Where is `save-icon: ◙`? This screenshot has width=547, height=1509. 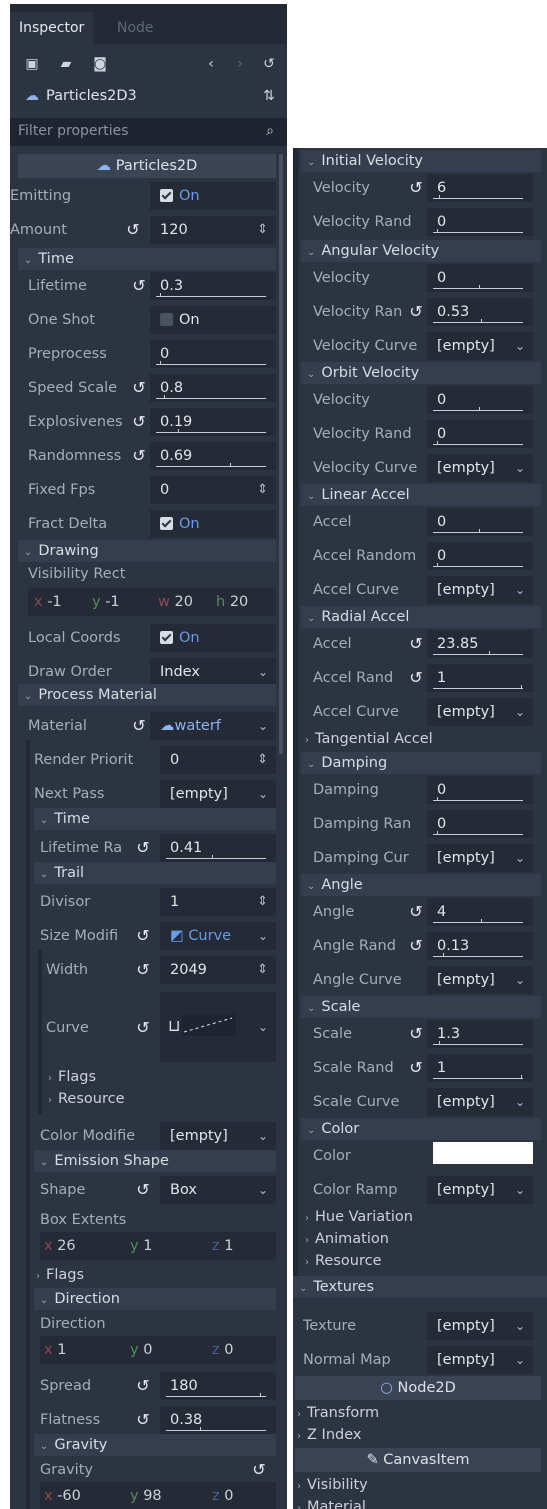
save-icon: ◙ is located at coordinates (100, 64).